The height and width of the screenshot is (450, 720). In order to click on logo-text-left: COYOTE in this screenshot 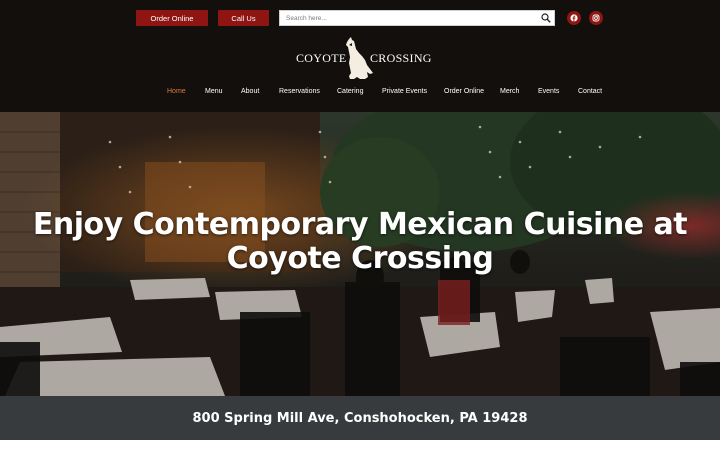, I will do `click(321, 58)`.